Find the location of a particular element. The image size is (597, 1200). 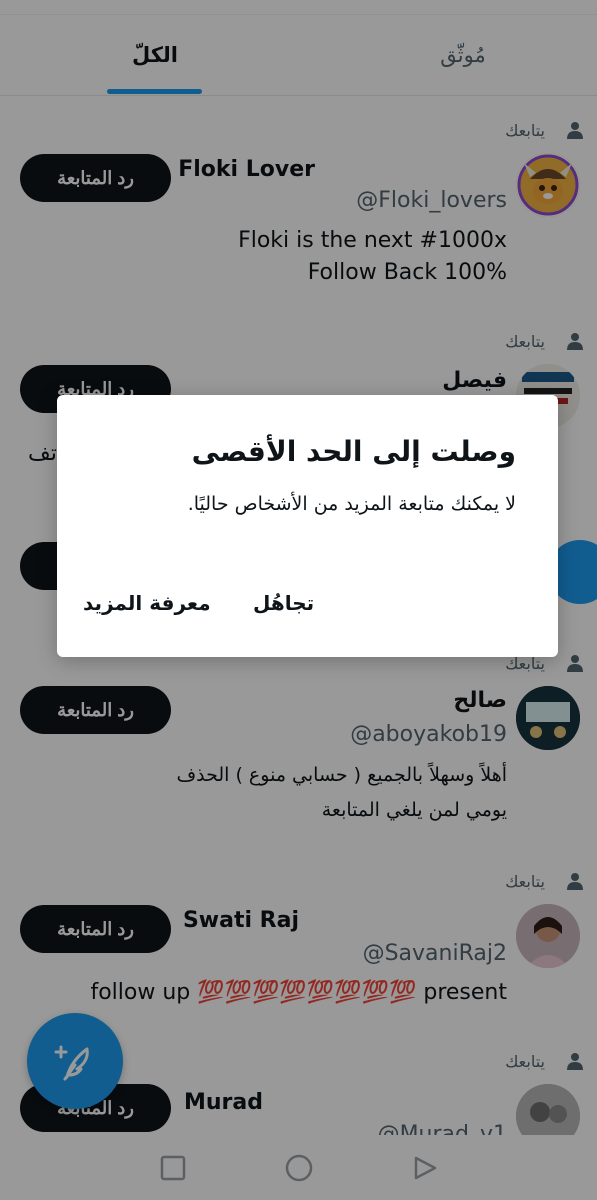

dialog-title: وصلت إلى الحد الأقصى is located at coordinates (353, 451).